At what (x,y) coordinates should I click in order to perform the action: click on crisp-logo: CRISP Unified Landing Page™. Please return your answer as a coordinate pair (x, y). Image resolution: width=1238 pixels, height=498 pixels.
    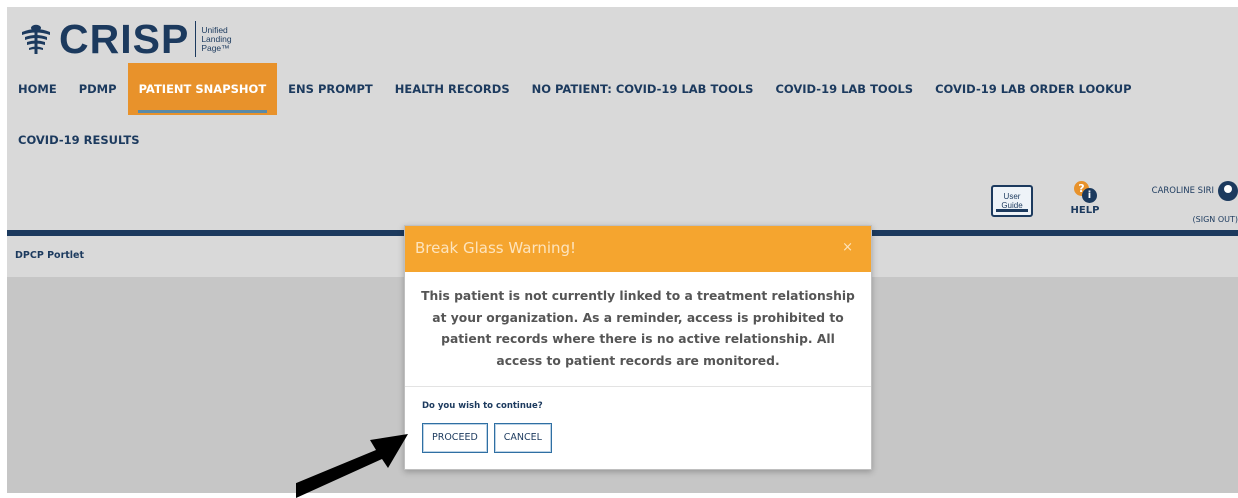
    Looking at the image, I should click on (125, 39).